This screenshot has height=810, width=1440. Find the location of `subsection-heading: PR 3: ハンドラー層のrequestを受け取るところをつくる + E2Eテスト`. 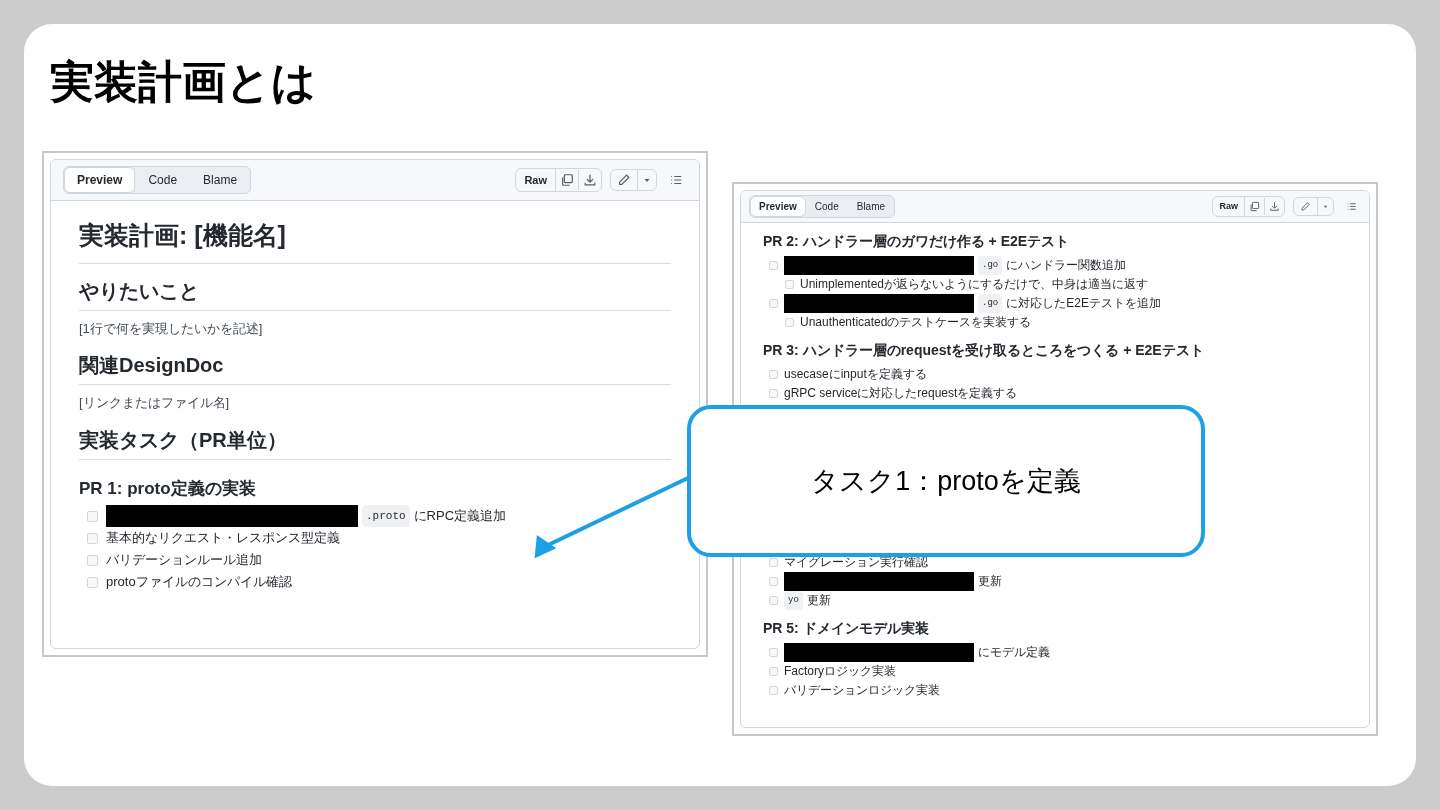

subsection-heading: PR 3: ハンドラー層のrequestを受け取るところをつくる + E2Eテスト is located at coordinates (984, 350).